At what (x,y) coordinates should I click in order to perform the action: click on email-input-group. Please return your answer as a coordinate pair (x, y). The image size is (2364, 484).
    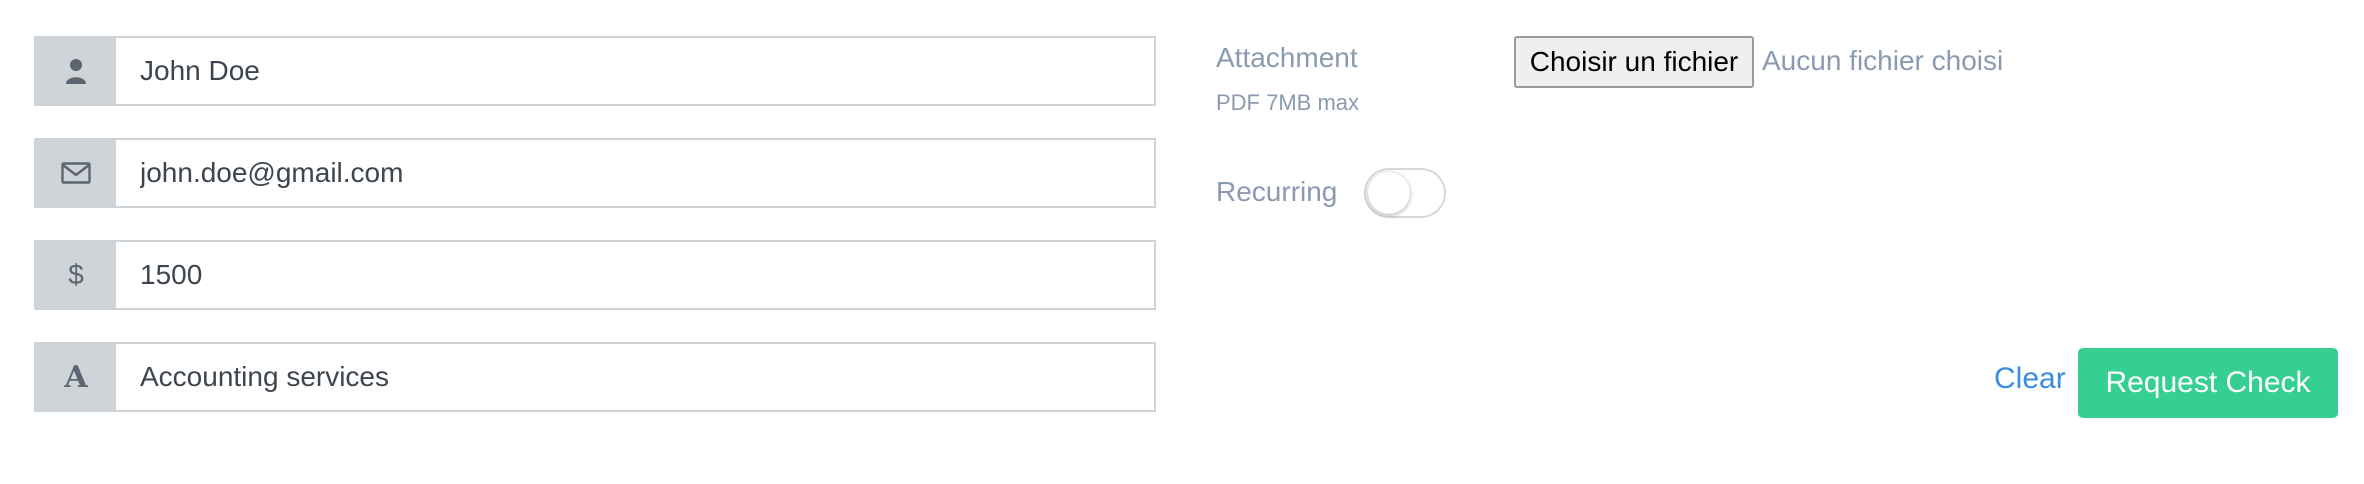
    Looking at the image, I should click on (595, 173).